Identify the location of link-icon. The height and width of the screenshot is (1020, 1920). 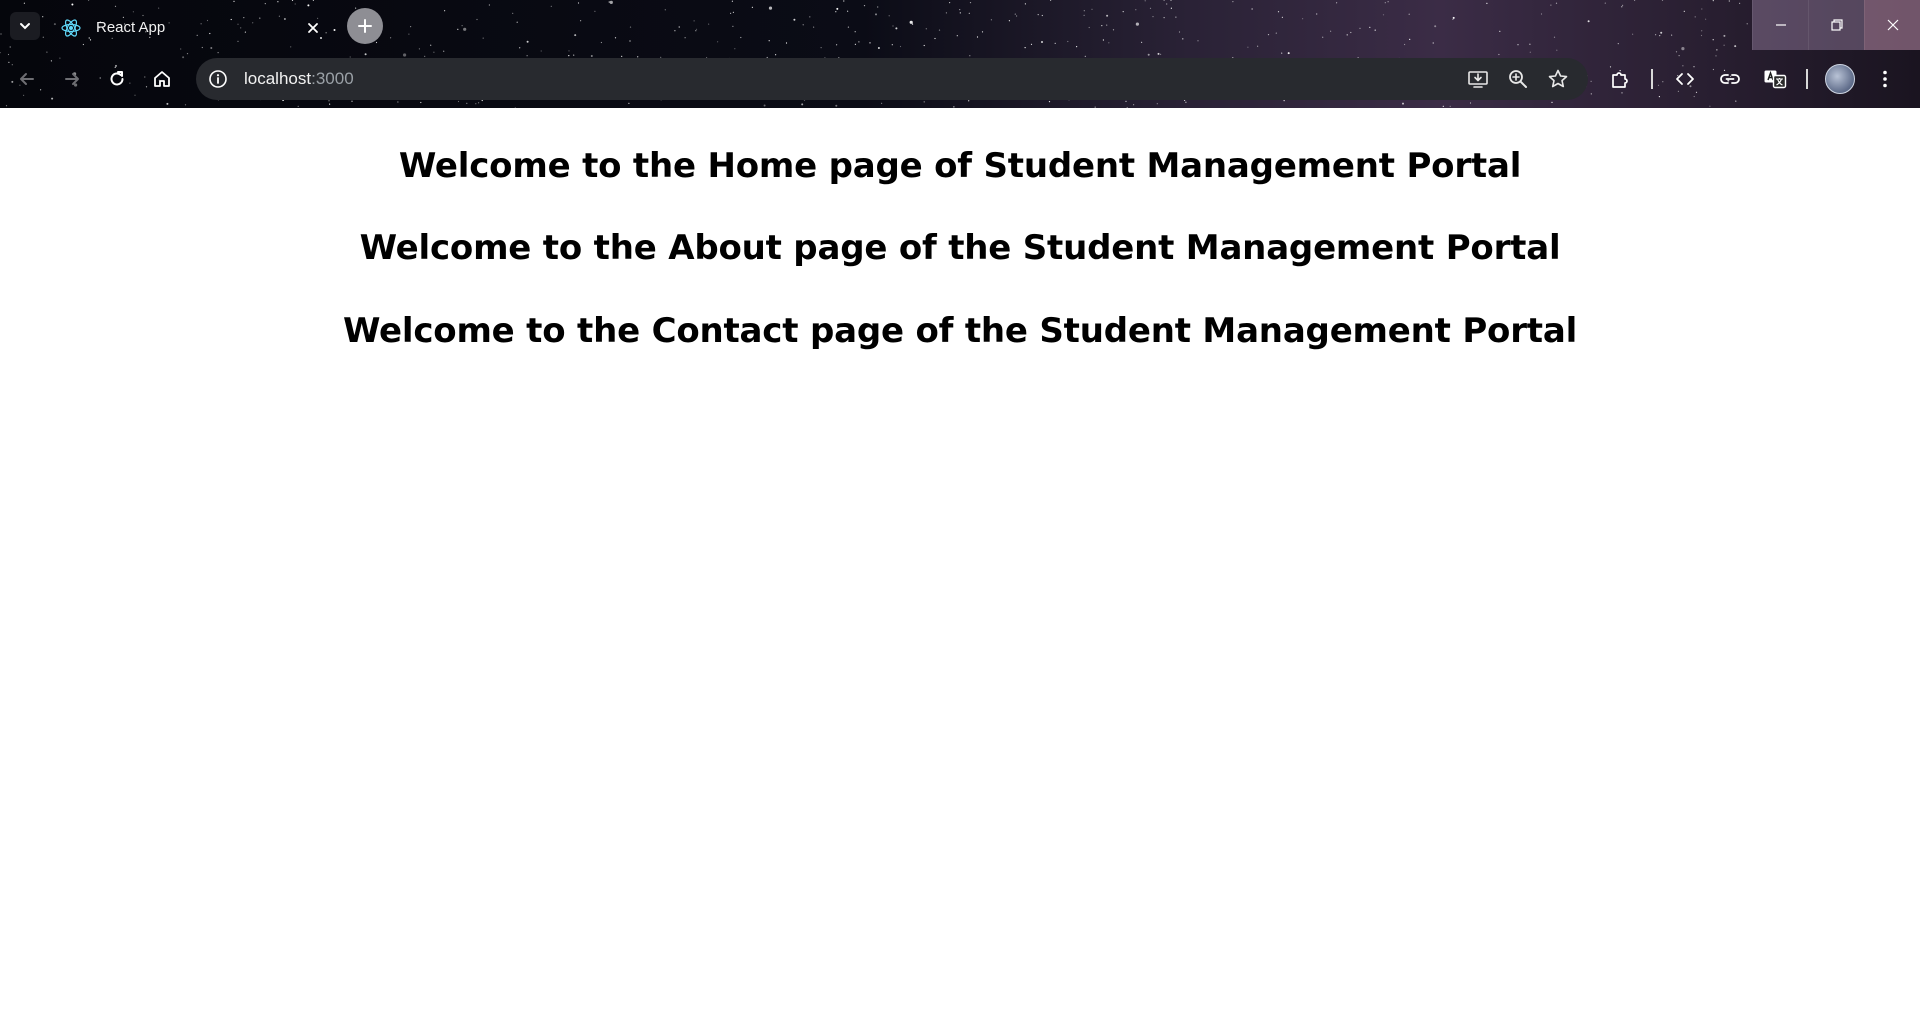
(1730, 79).